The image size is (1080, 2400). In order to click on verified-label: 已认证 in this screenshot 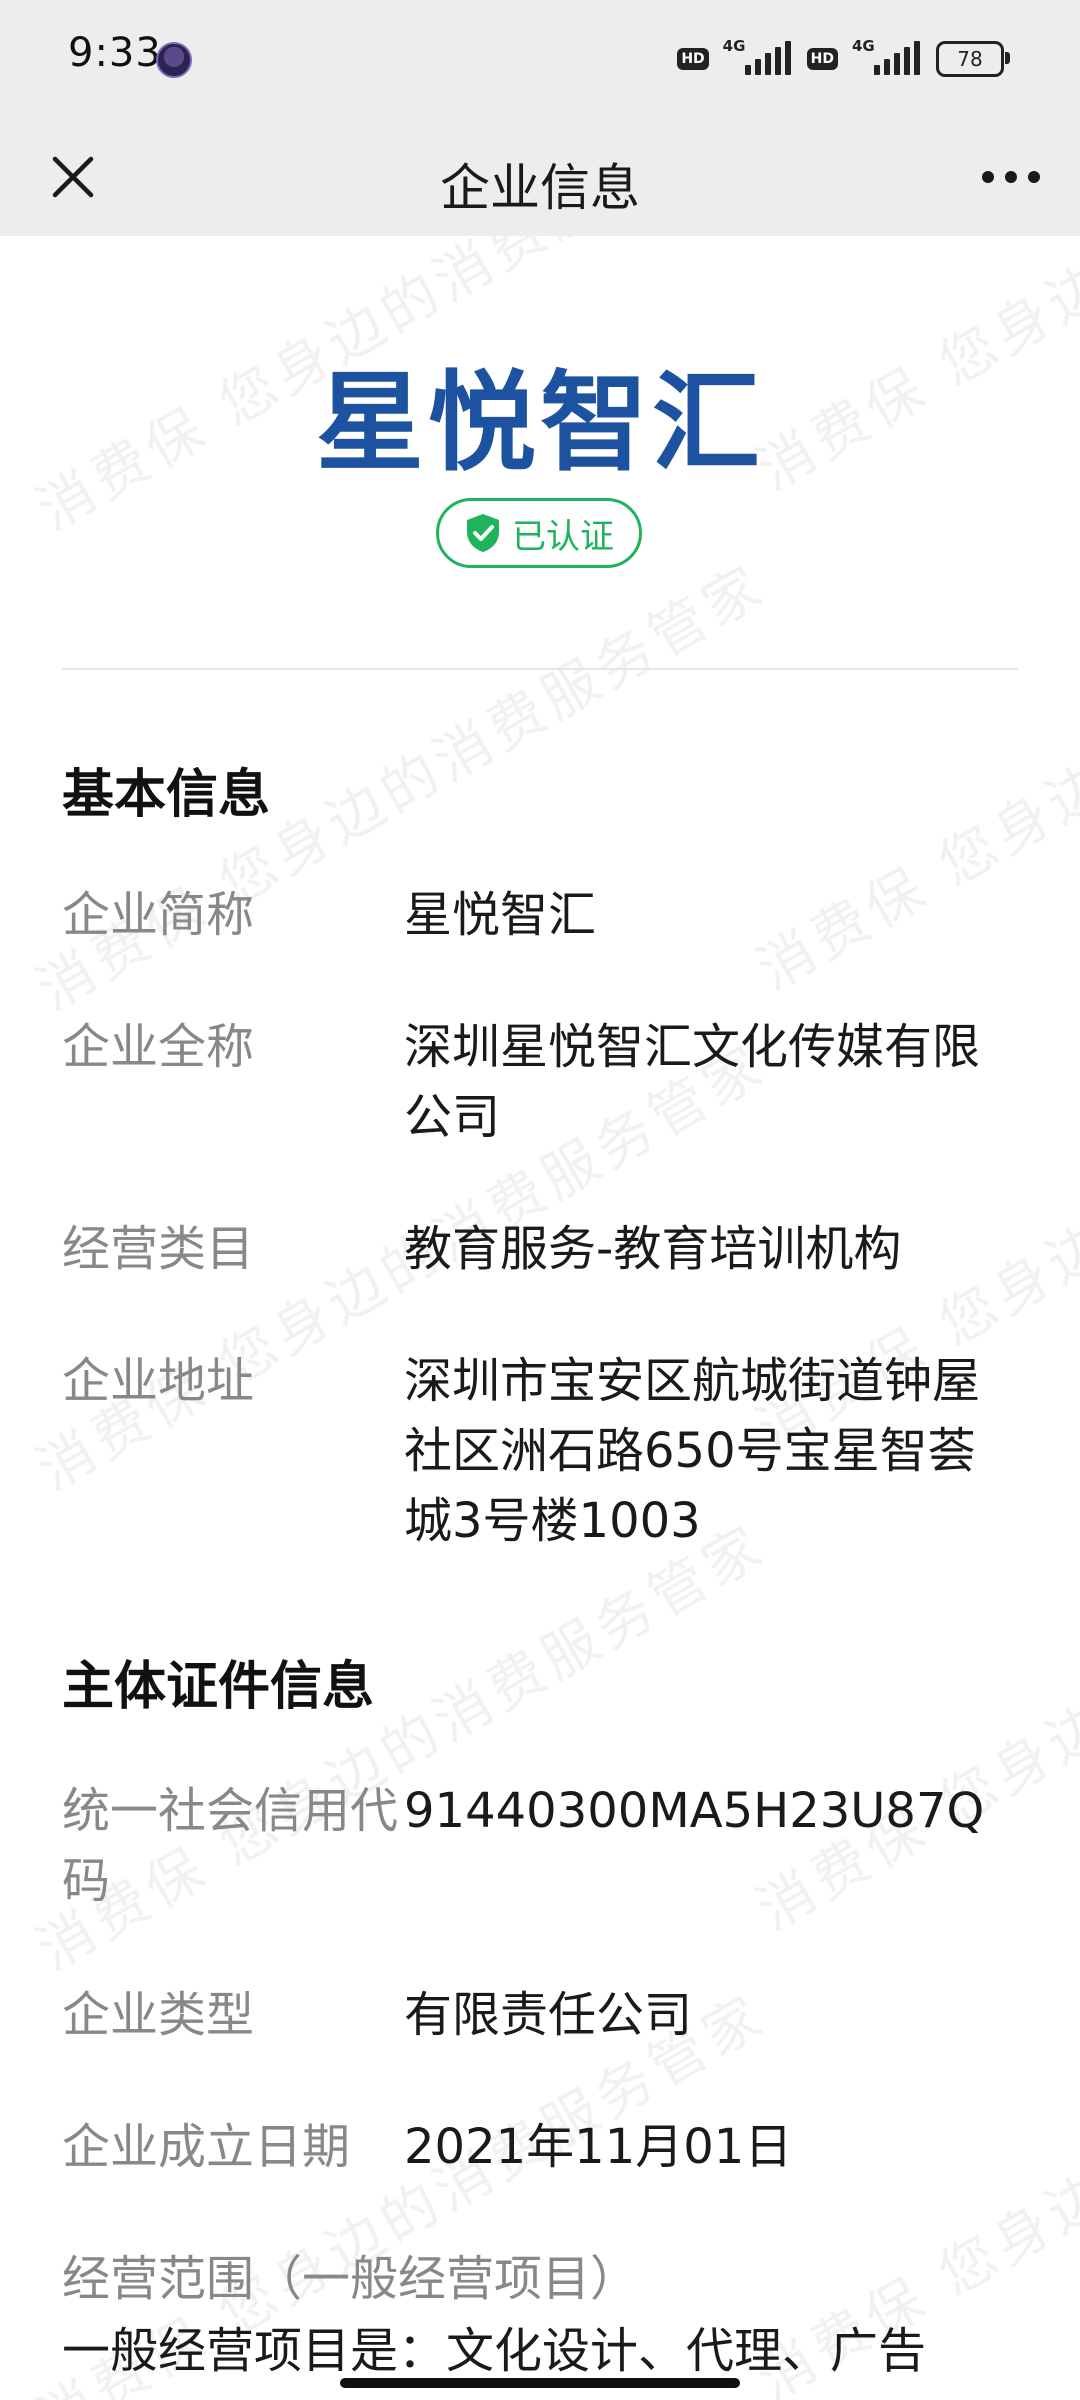, I will do `click(563, 536)`.